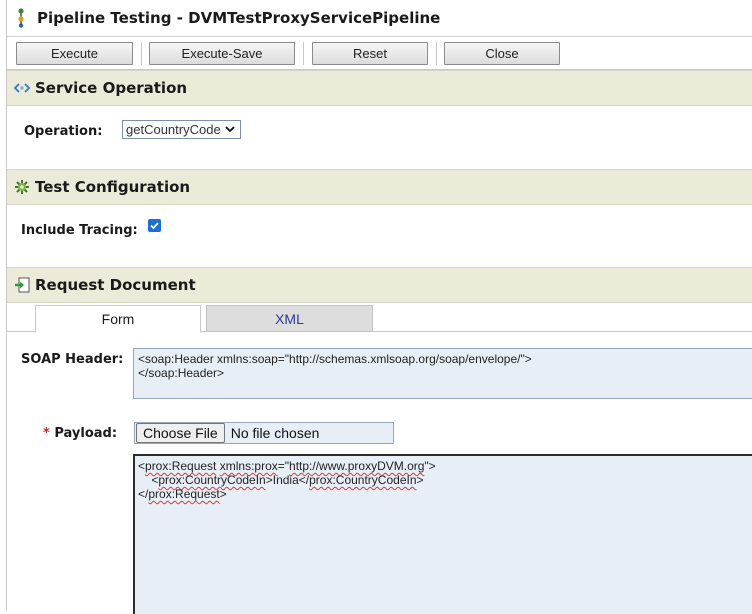 This screenshot has height=614, width=752. Describe the element at coordinates (379, 187) in the screenshot. I see `test-configuration-header: Test Configuration` at that location.